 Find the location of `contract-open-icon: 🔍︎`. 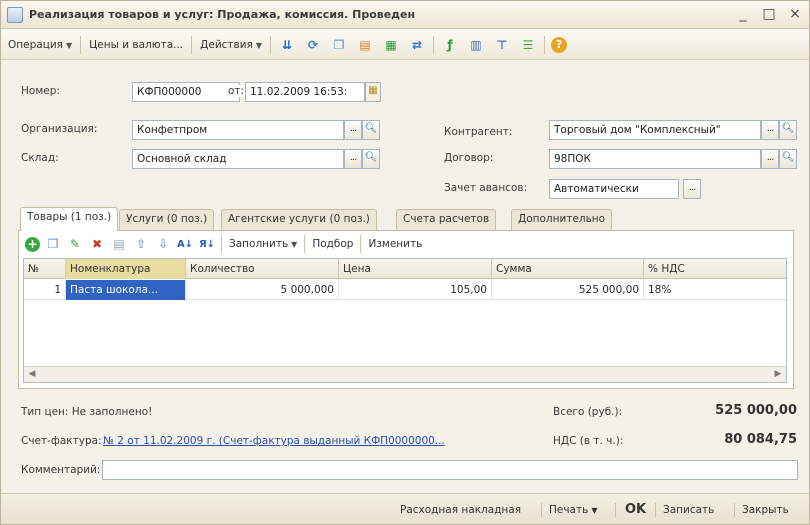

contract-open-icon: 🔍︎ is located at coordinates (788, 159).